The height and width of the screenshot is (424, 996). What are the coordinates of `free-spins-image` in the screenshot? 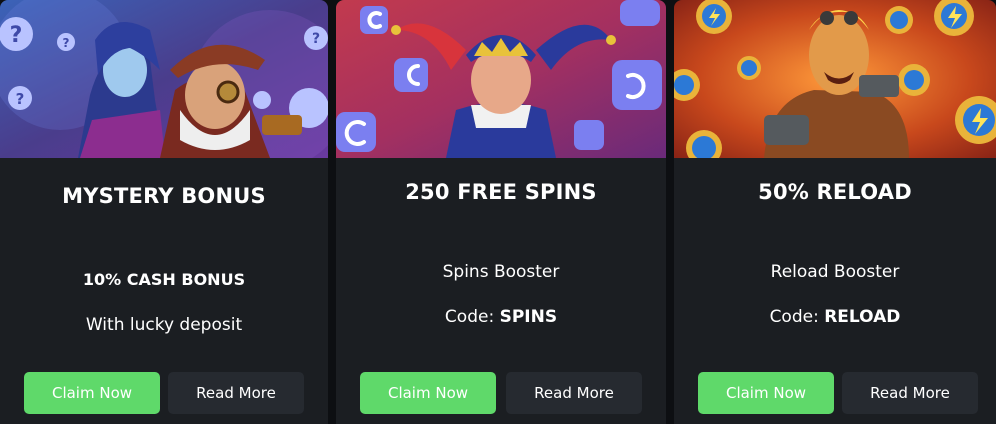 It's located at (501, 79).